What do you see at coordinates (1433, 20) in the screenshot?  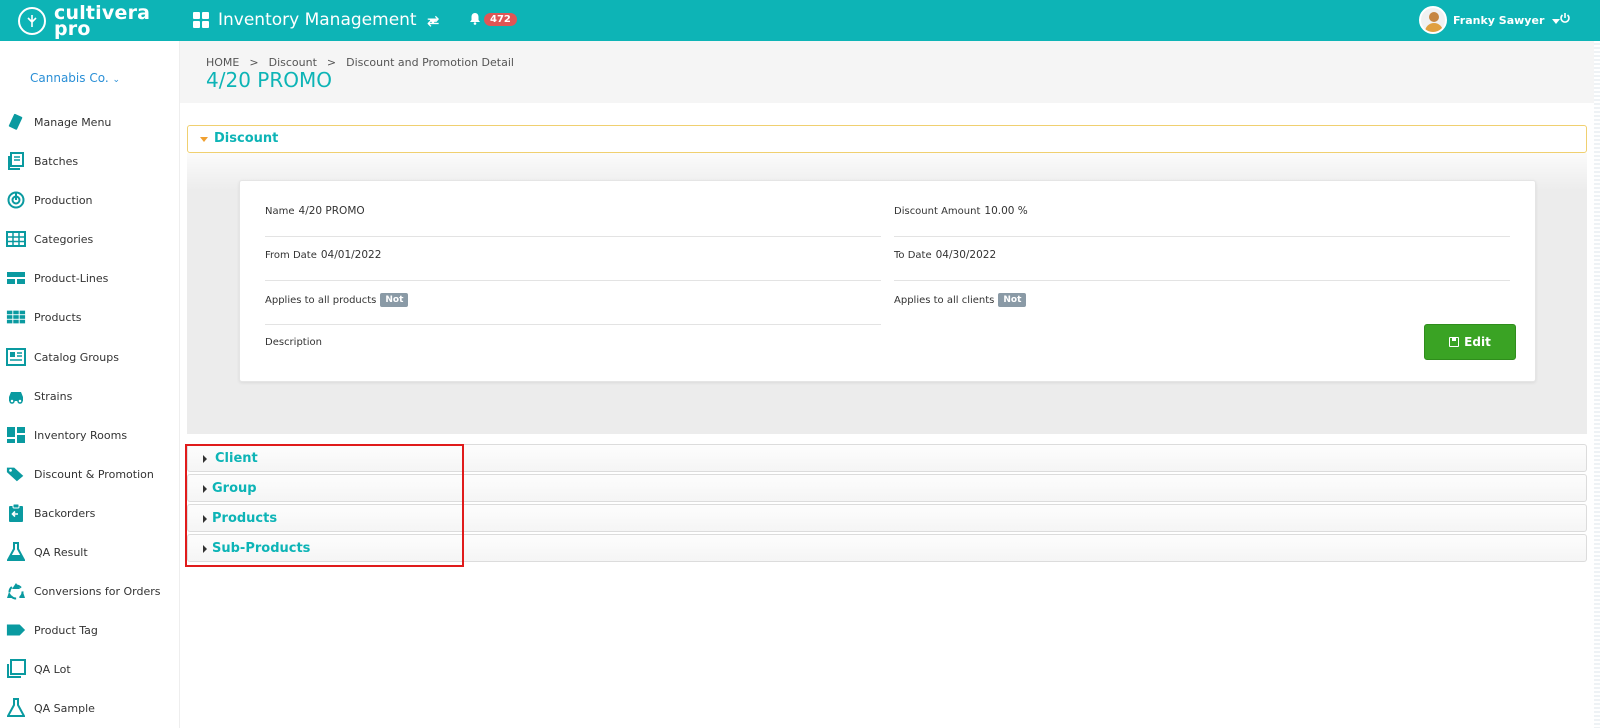 I see `avatar` at bounding box center [1433, 20].